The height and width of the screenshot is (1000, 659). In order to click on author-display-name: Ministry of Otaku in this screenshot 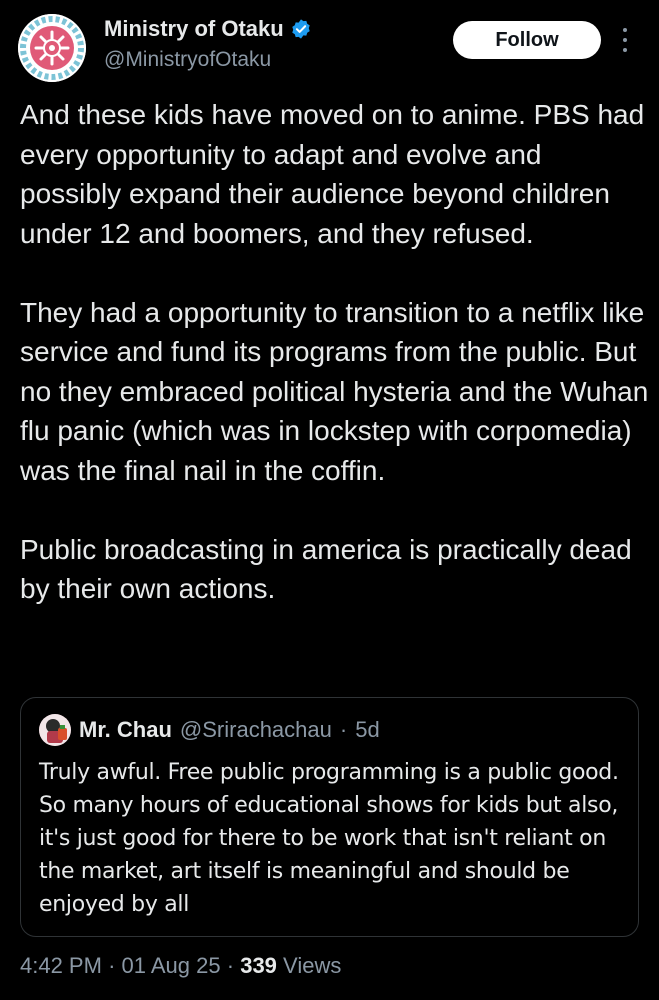, I will do `click(194, 29)`.